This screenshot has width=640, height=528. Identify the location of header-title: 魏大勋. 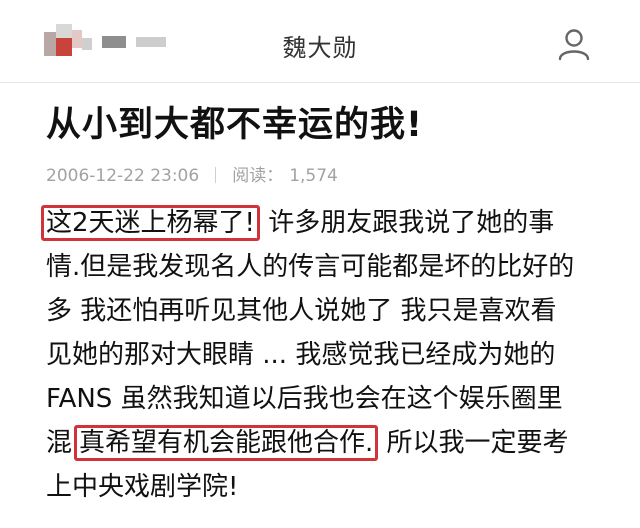
(320, 48).